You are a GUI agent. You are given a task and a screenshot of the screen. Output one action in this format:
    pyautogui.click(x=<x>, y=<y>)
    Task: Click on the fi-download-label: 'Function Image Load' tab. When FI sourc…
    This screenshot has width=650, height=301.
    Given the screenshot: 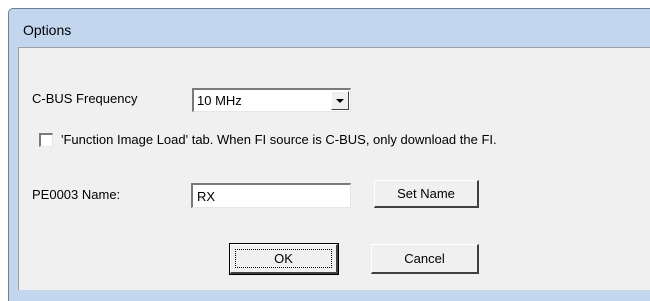 What is the action you would take?
    pyautogui.click(x=279, y=139)
    